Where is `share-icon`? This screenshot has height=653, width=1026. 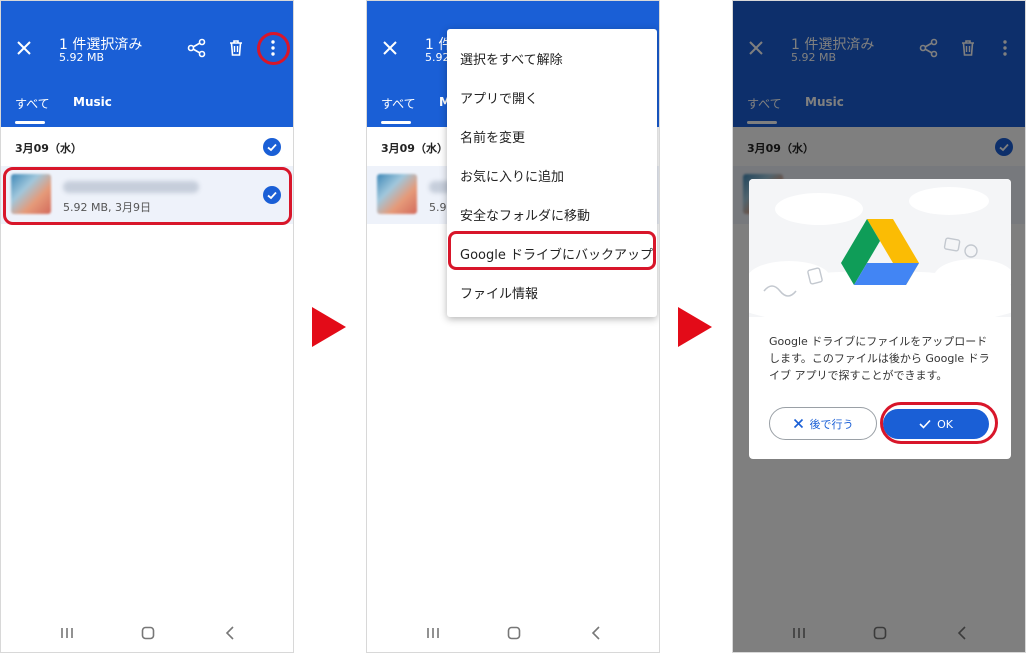 share-icon is located at coordinates (197, 48).